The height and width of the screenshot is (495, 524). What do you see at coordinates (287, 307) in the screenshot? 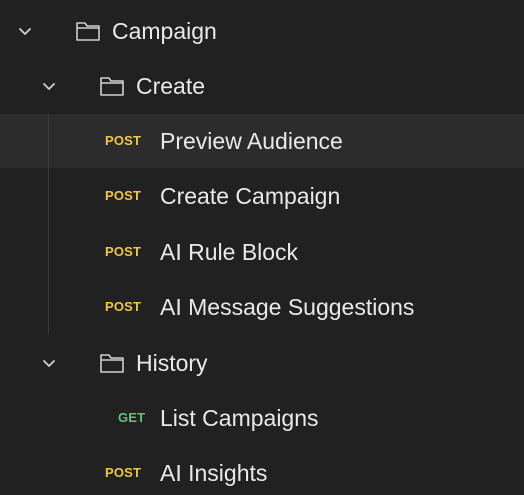
I see `request-label: AI Message Suggestions` at bounding box center [287, 307].